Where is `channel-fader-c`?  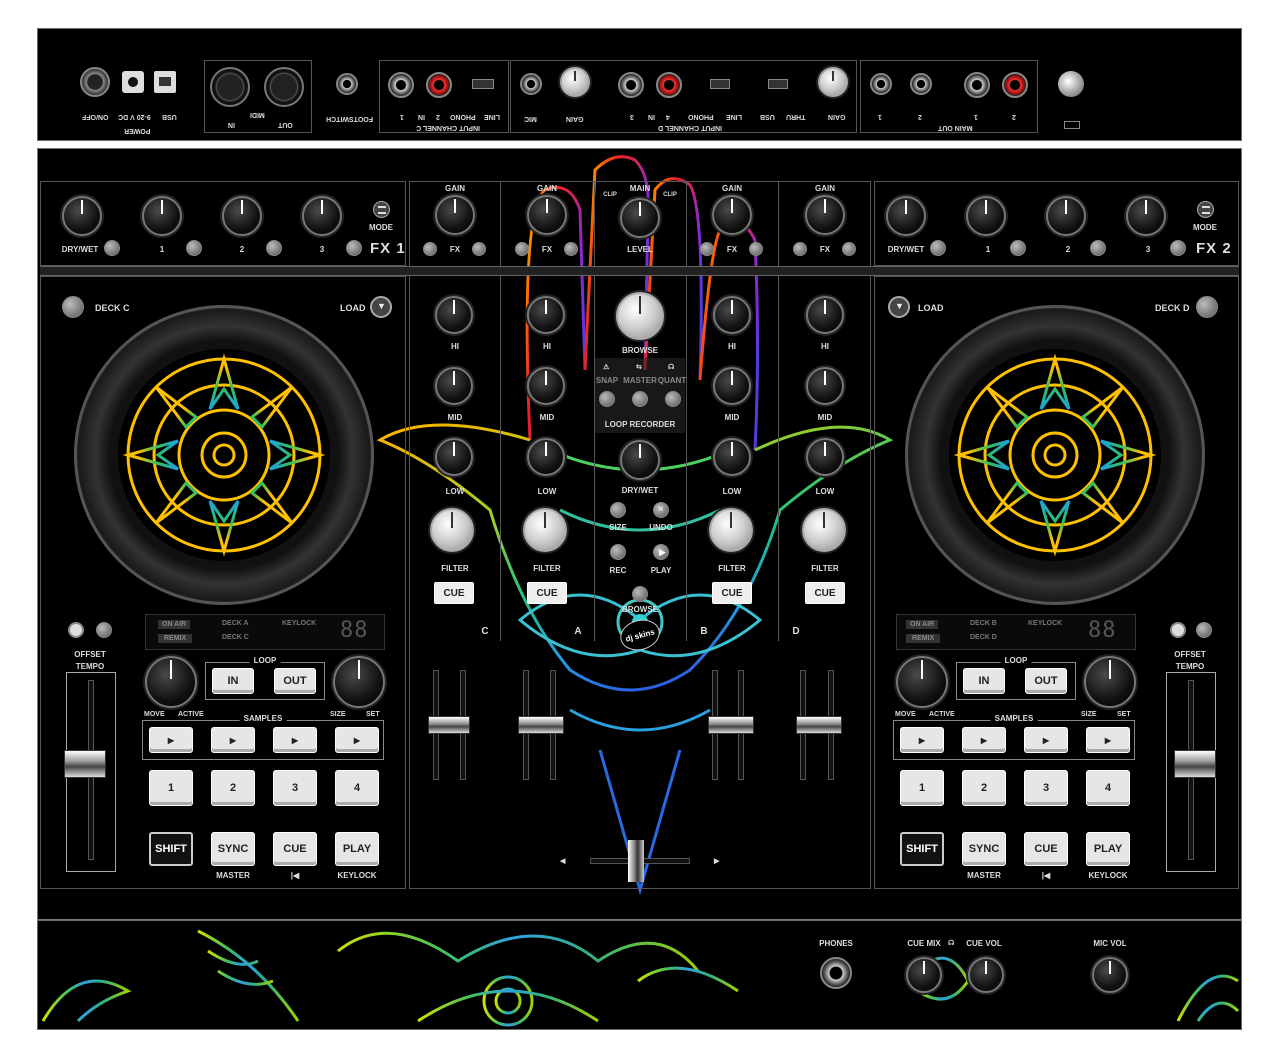
channel-fader-c is located at coordinates (449, 725).